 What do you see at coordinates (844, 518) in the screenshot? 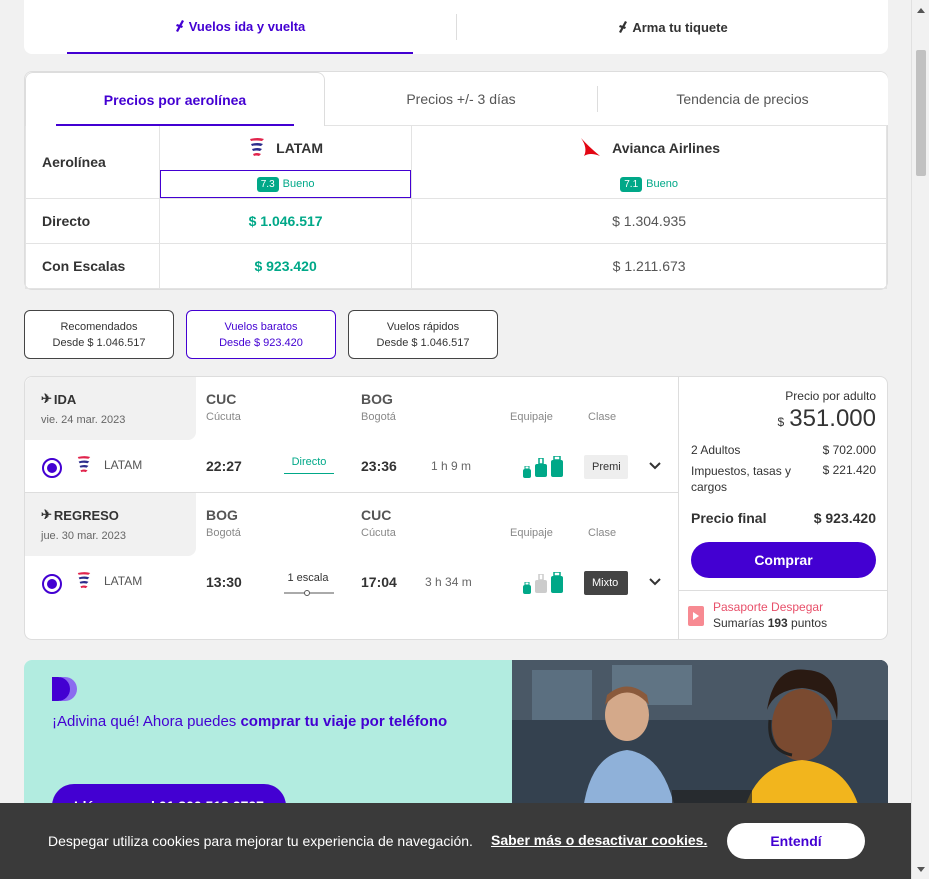
I see `final-price-value: $ 923.420` at bounding box center [844, 518].